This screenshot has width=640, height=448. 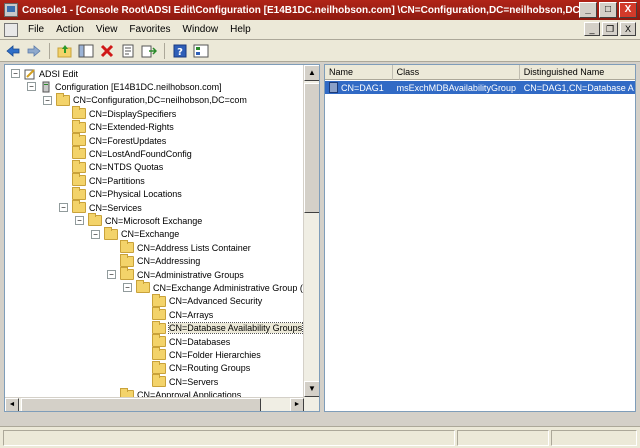 I want to click on tree-node: CN=LostAndFoundConfig, so click(x=125, y=153).